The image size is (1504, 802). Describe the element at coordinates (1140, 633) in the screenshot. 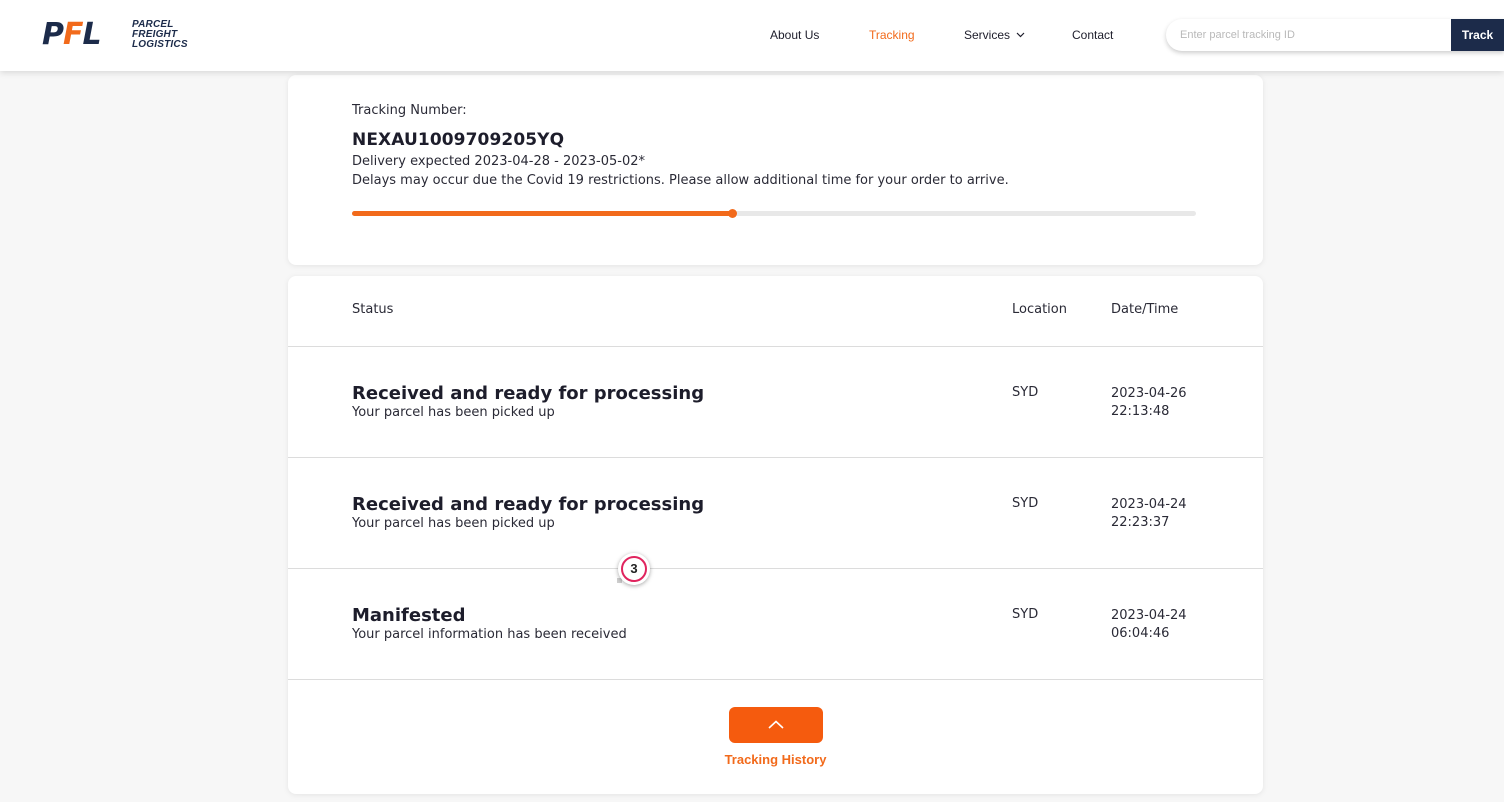

I see `event-time: 06:04:46` at that location.